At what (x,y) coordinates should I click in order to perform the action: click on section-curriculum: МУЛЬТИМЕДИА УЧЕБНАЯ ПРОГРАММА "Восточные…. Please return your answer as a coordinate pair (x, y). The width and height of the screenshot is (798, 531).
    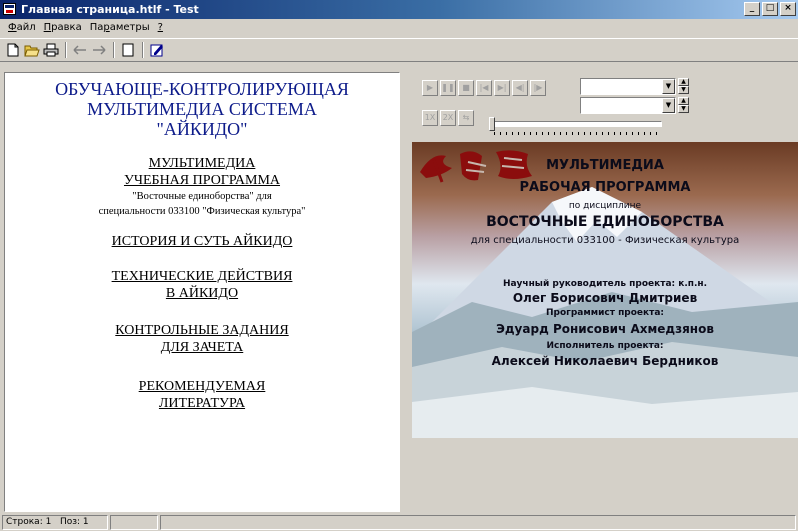
    Looking at the image, I should click on (202, 187).